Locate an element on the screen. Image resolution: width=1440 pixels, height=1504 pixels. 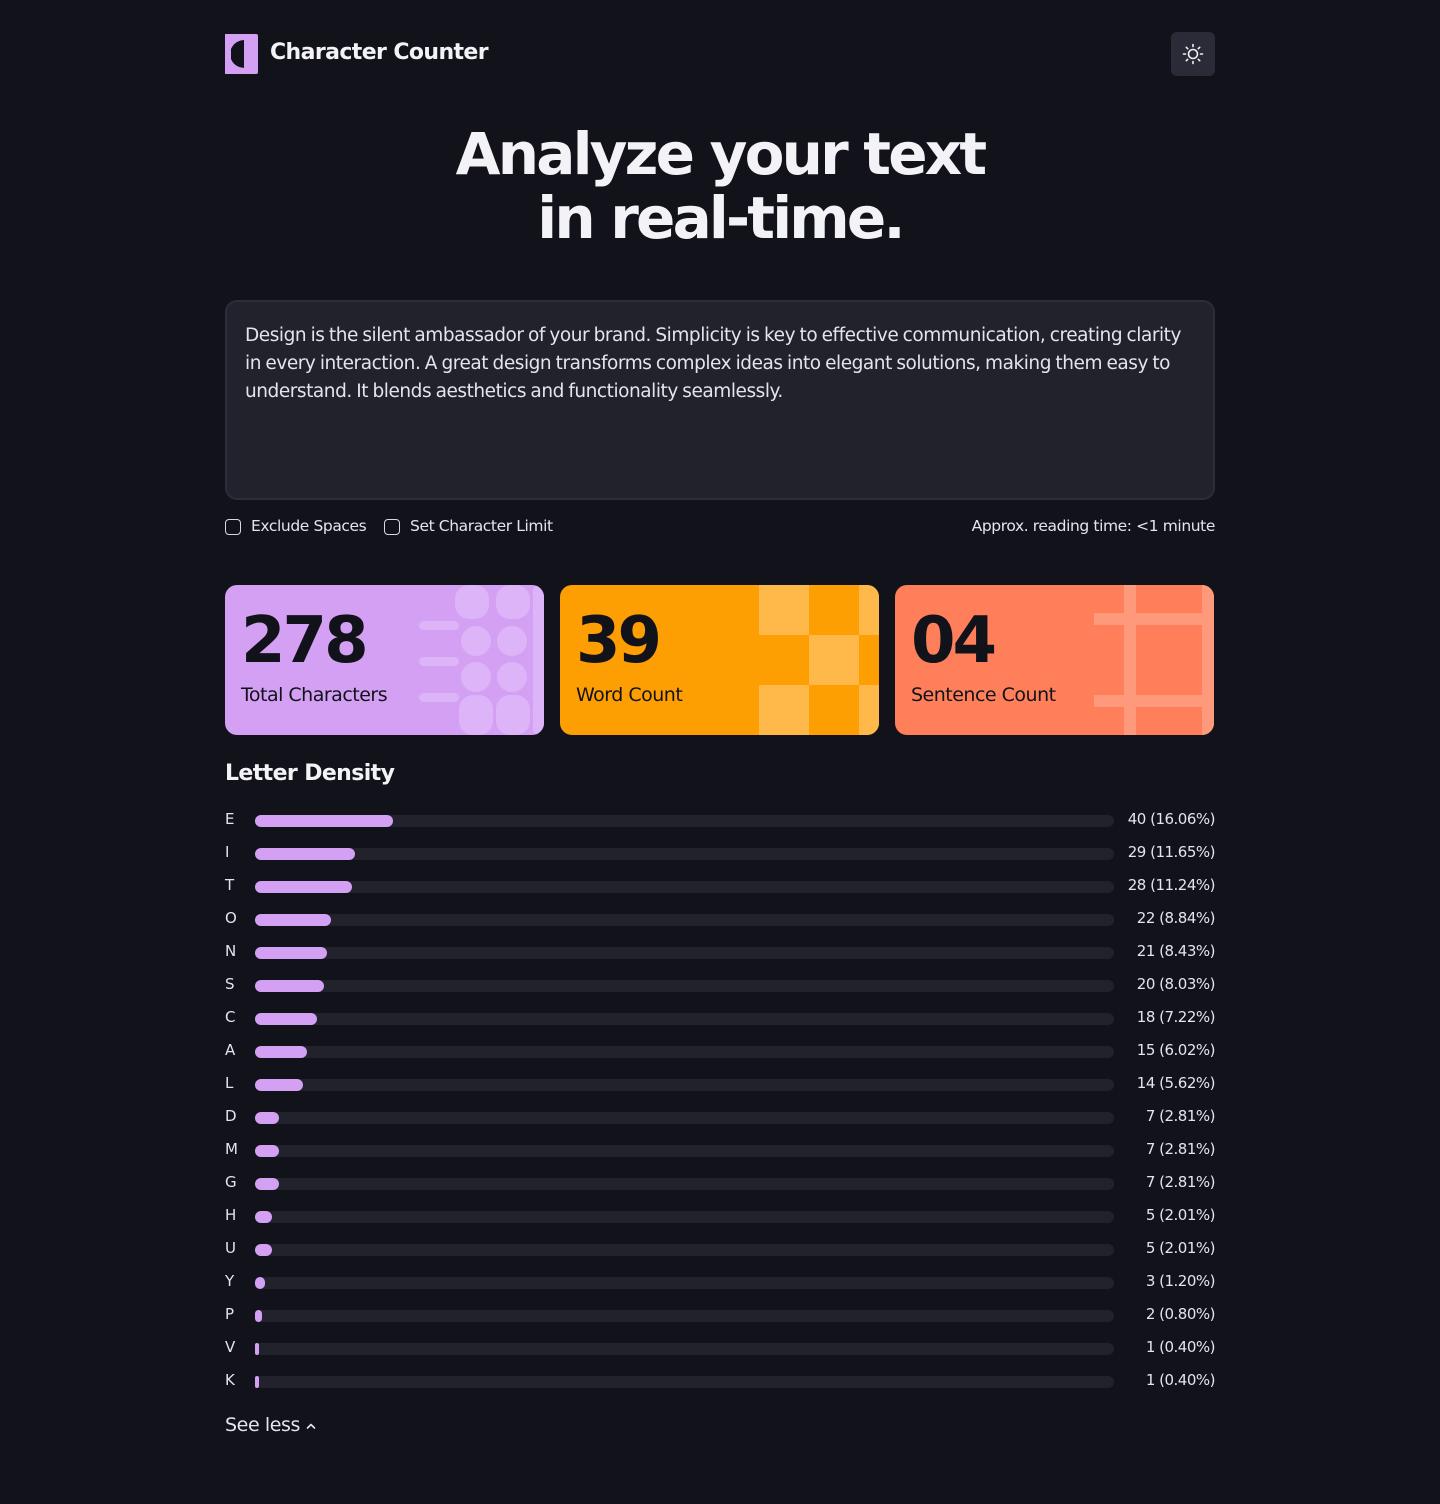
stat-label: Word Count is located at coordinates (629, 695).